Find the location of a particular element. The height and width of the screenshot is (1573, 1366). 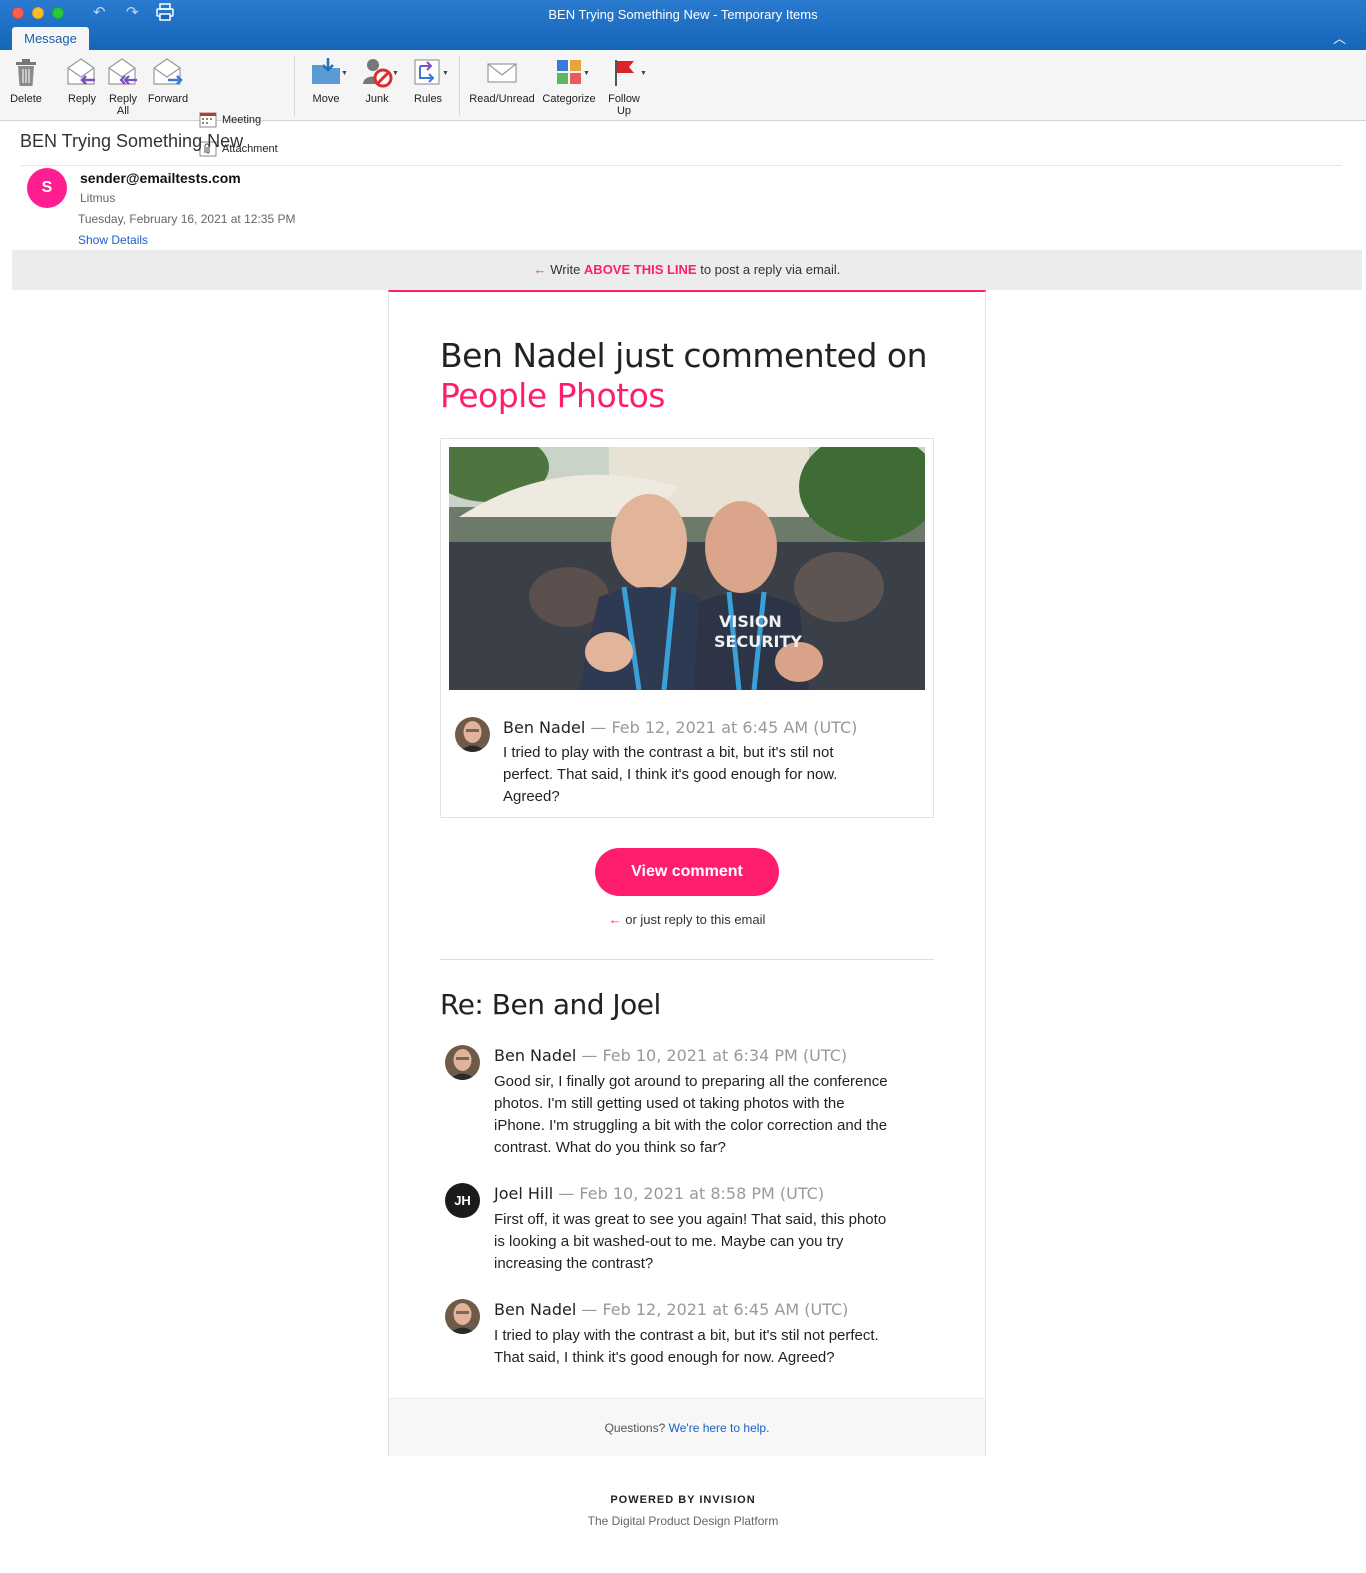

reply-all-label-1: Reply is located at coordinates (123, 99).